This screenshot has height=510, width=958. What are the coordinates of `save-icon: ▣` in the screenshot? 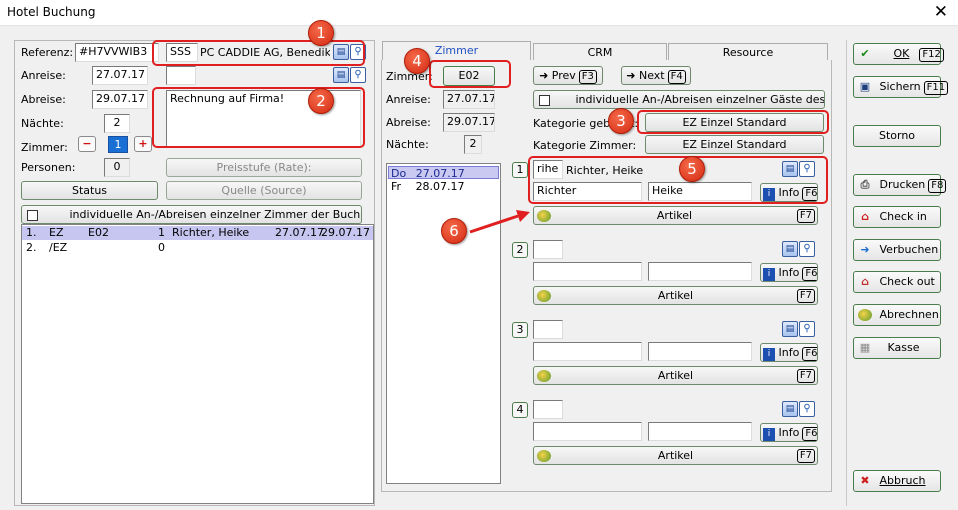 It's located at (865, 86).